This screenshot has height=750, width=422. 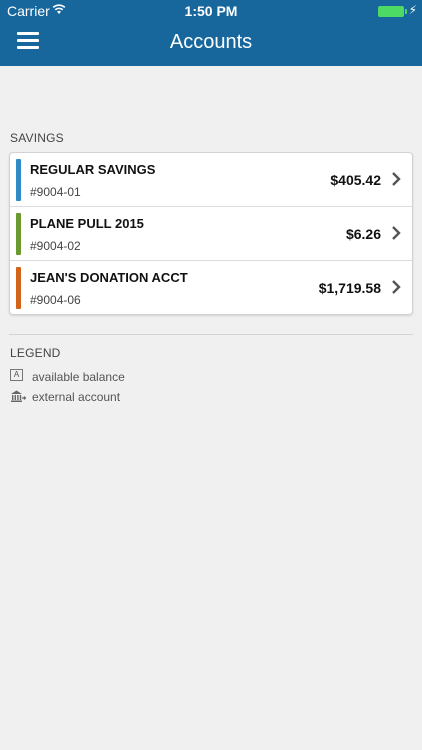 I want to click on account-row-jeans-donation-acct: JEAN'S DONATION ACCT #9004-06 $1,719.58, so click(x=211, y=287).